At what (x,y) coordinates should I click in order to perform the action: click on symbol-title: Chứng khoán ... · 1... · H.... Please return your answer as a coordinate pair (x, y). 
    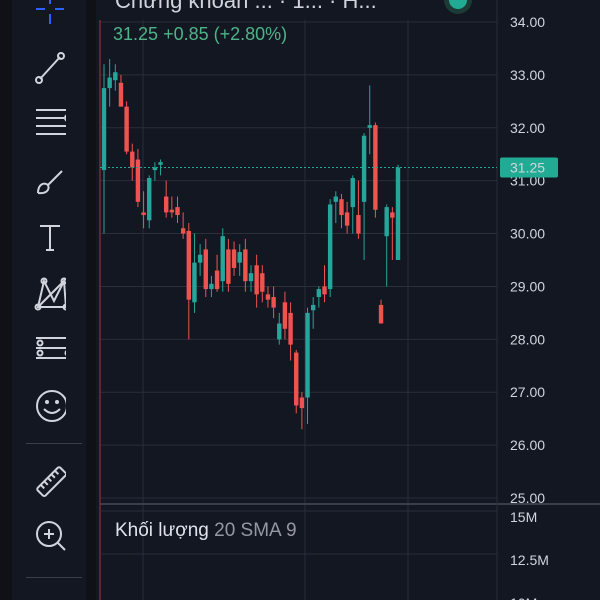
    Looking at the image, I should click on (246, 7).